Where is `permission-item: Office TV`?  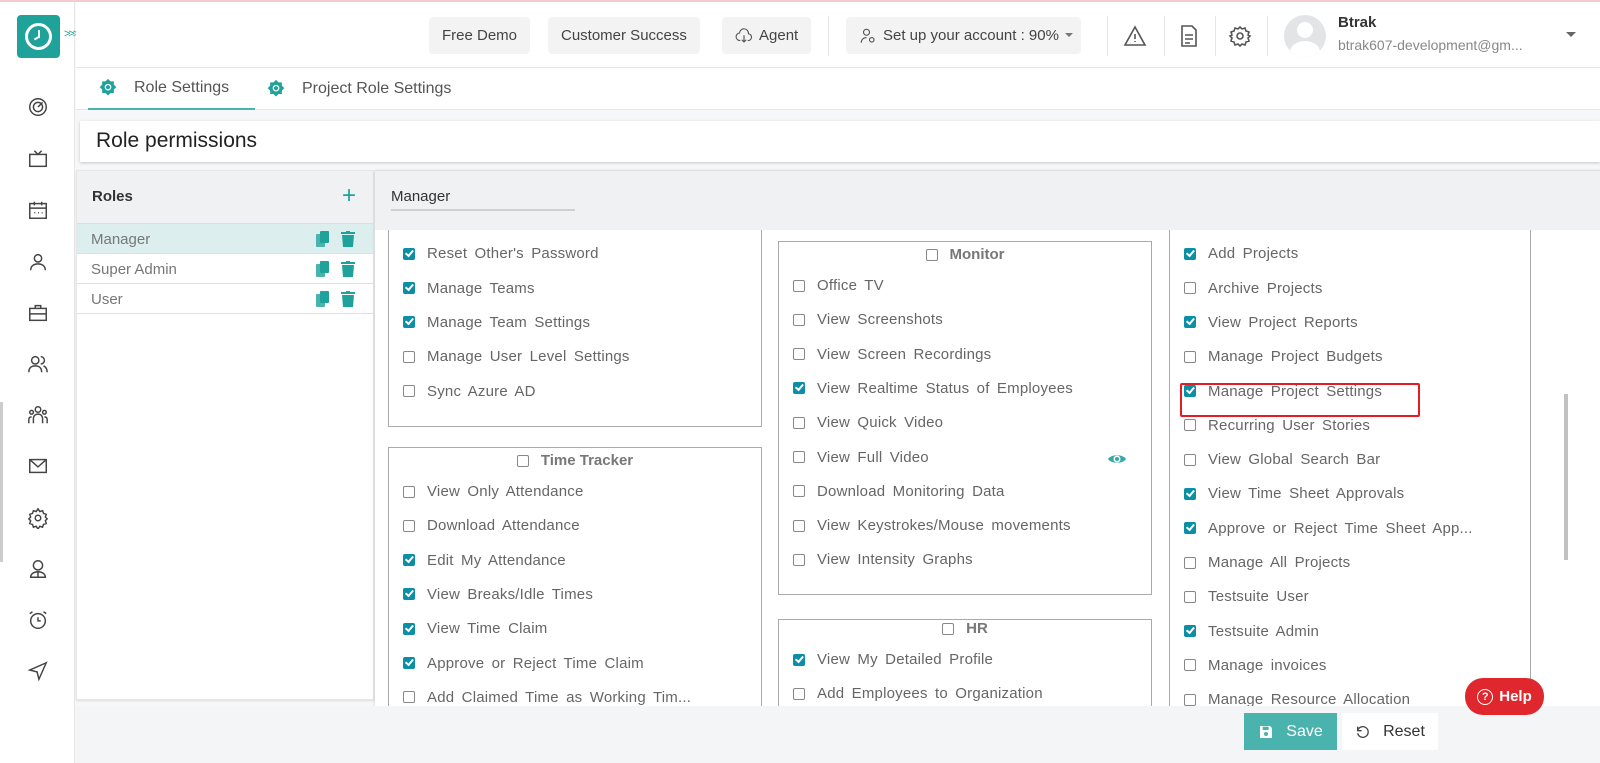
permission-item: Office TV is located at coordinates (838, 285).